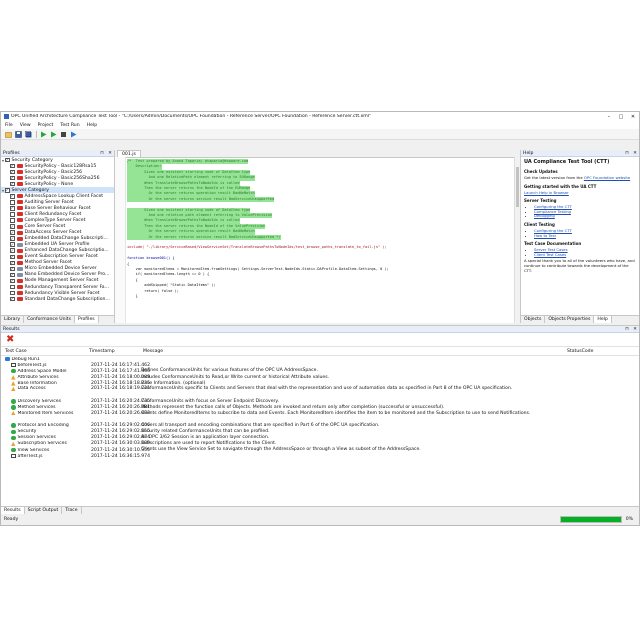 The width and height of the screenshot is (640, 640). What do you see at coordinates (517, 187) in the screenshot?
I see `scrollbar-thumb` at bounding box center [517, 187].